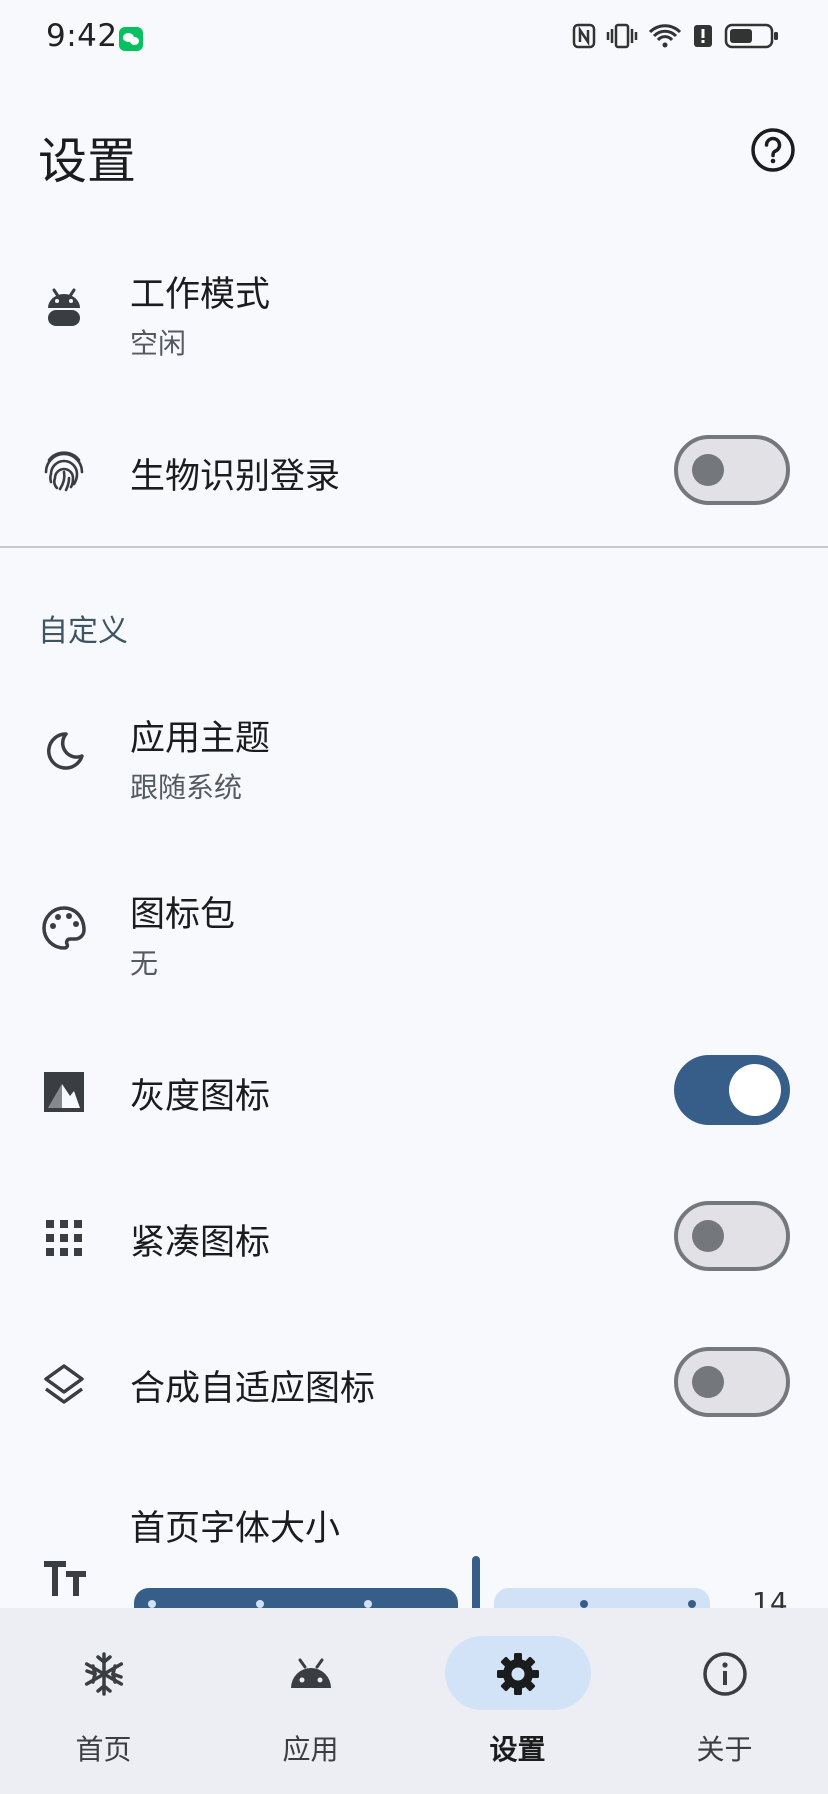 The width and height of the screenshot is (828, 1794). Describe the element at coordinates (414, 930) in the screenshot. I see `icon-pack-row: 图标包 无` at that location.